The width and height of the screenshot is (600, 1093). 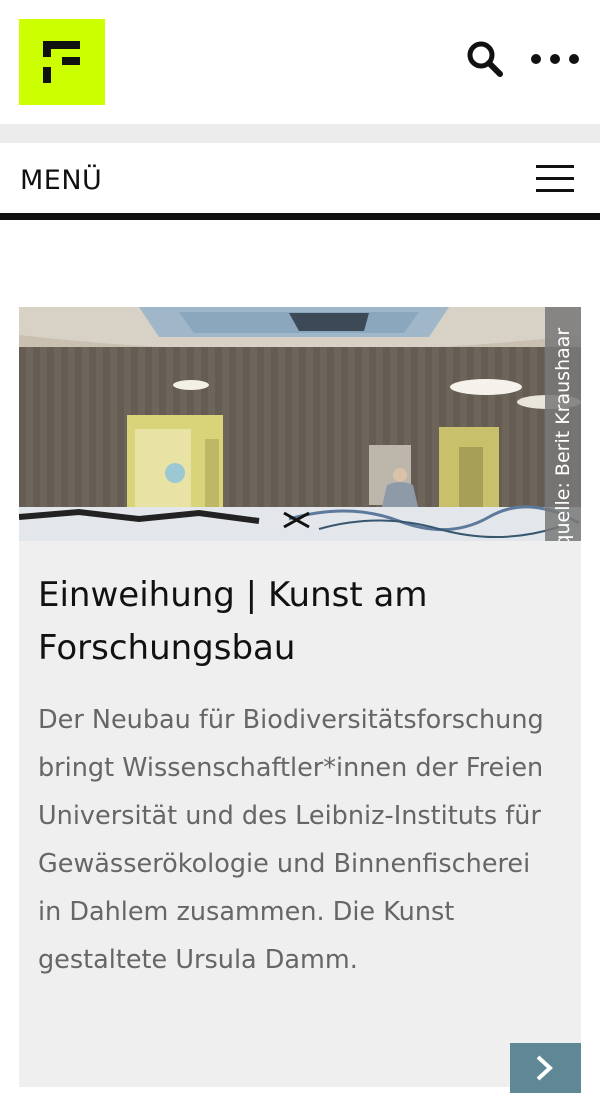 What do you see at coordinates (61, 180) in the screenshot?
I see `menu-label: MENÜ` at bounding box center [61, 180].